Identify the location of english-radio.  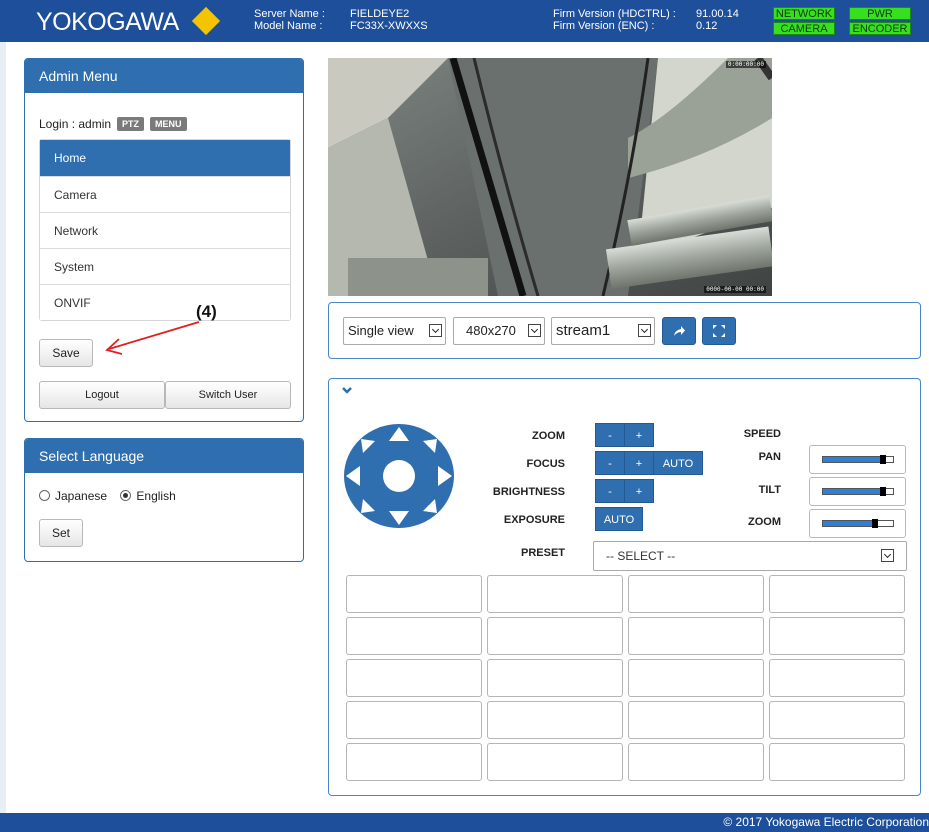
(126, 495).